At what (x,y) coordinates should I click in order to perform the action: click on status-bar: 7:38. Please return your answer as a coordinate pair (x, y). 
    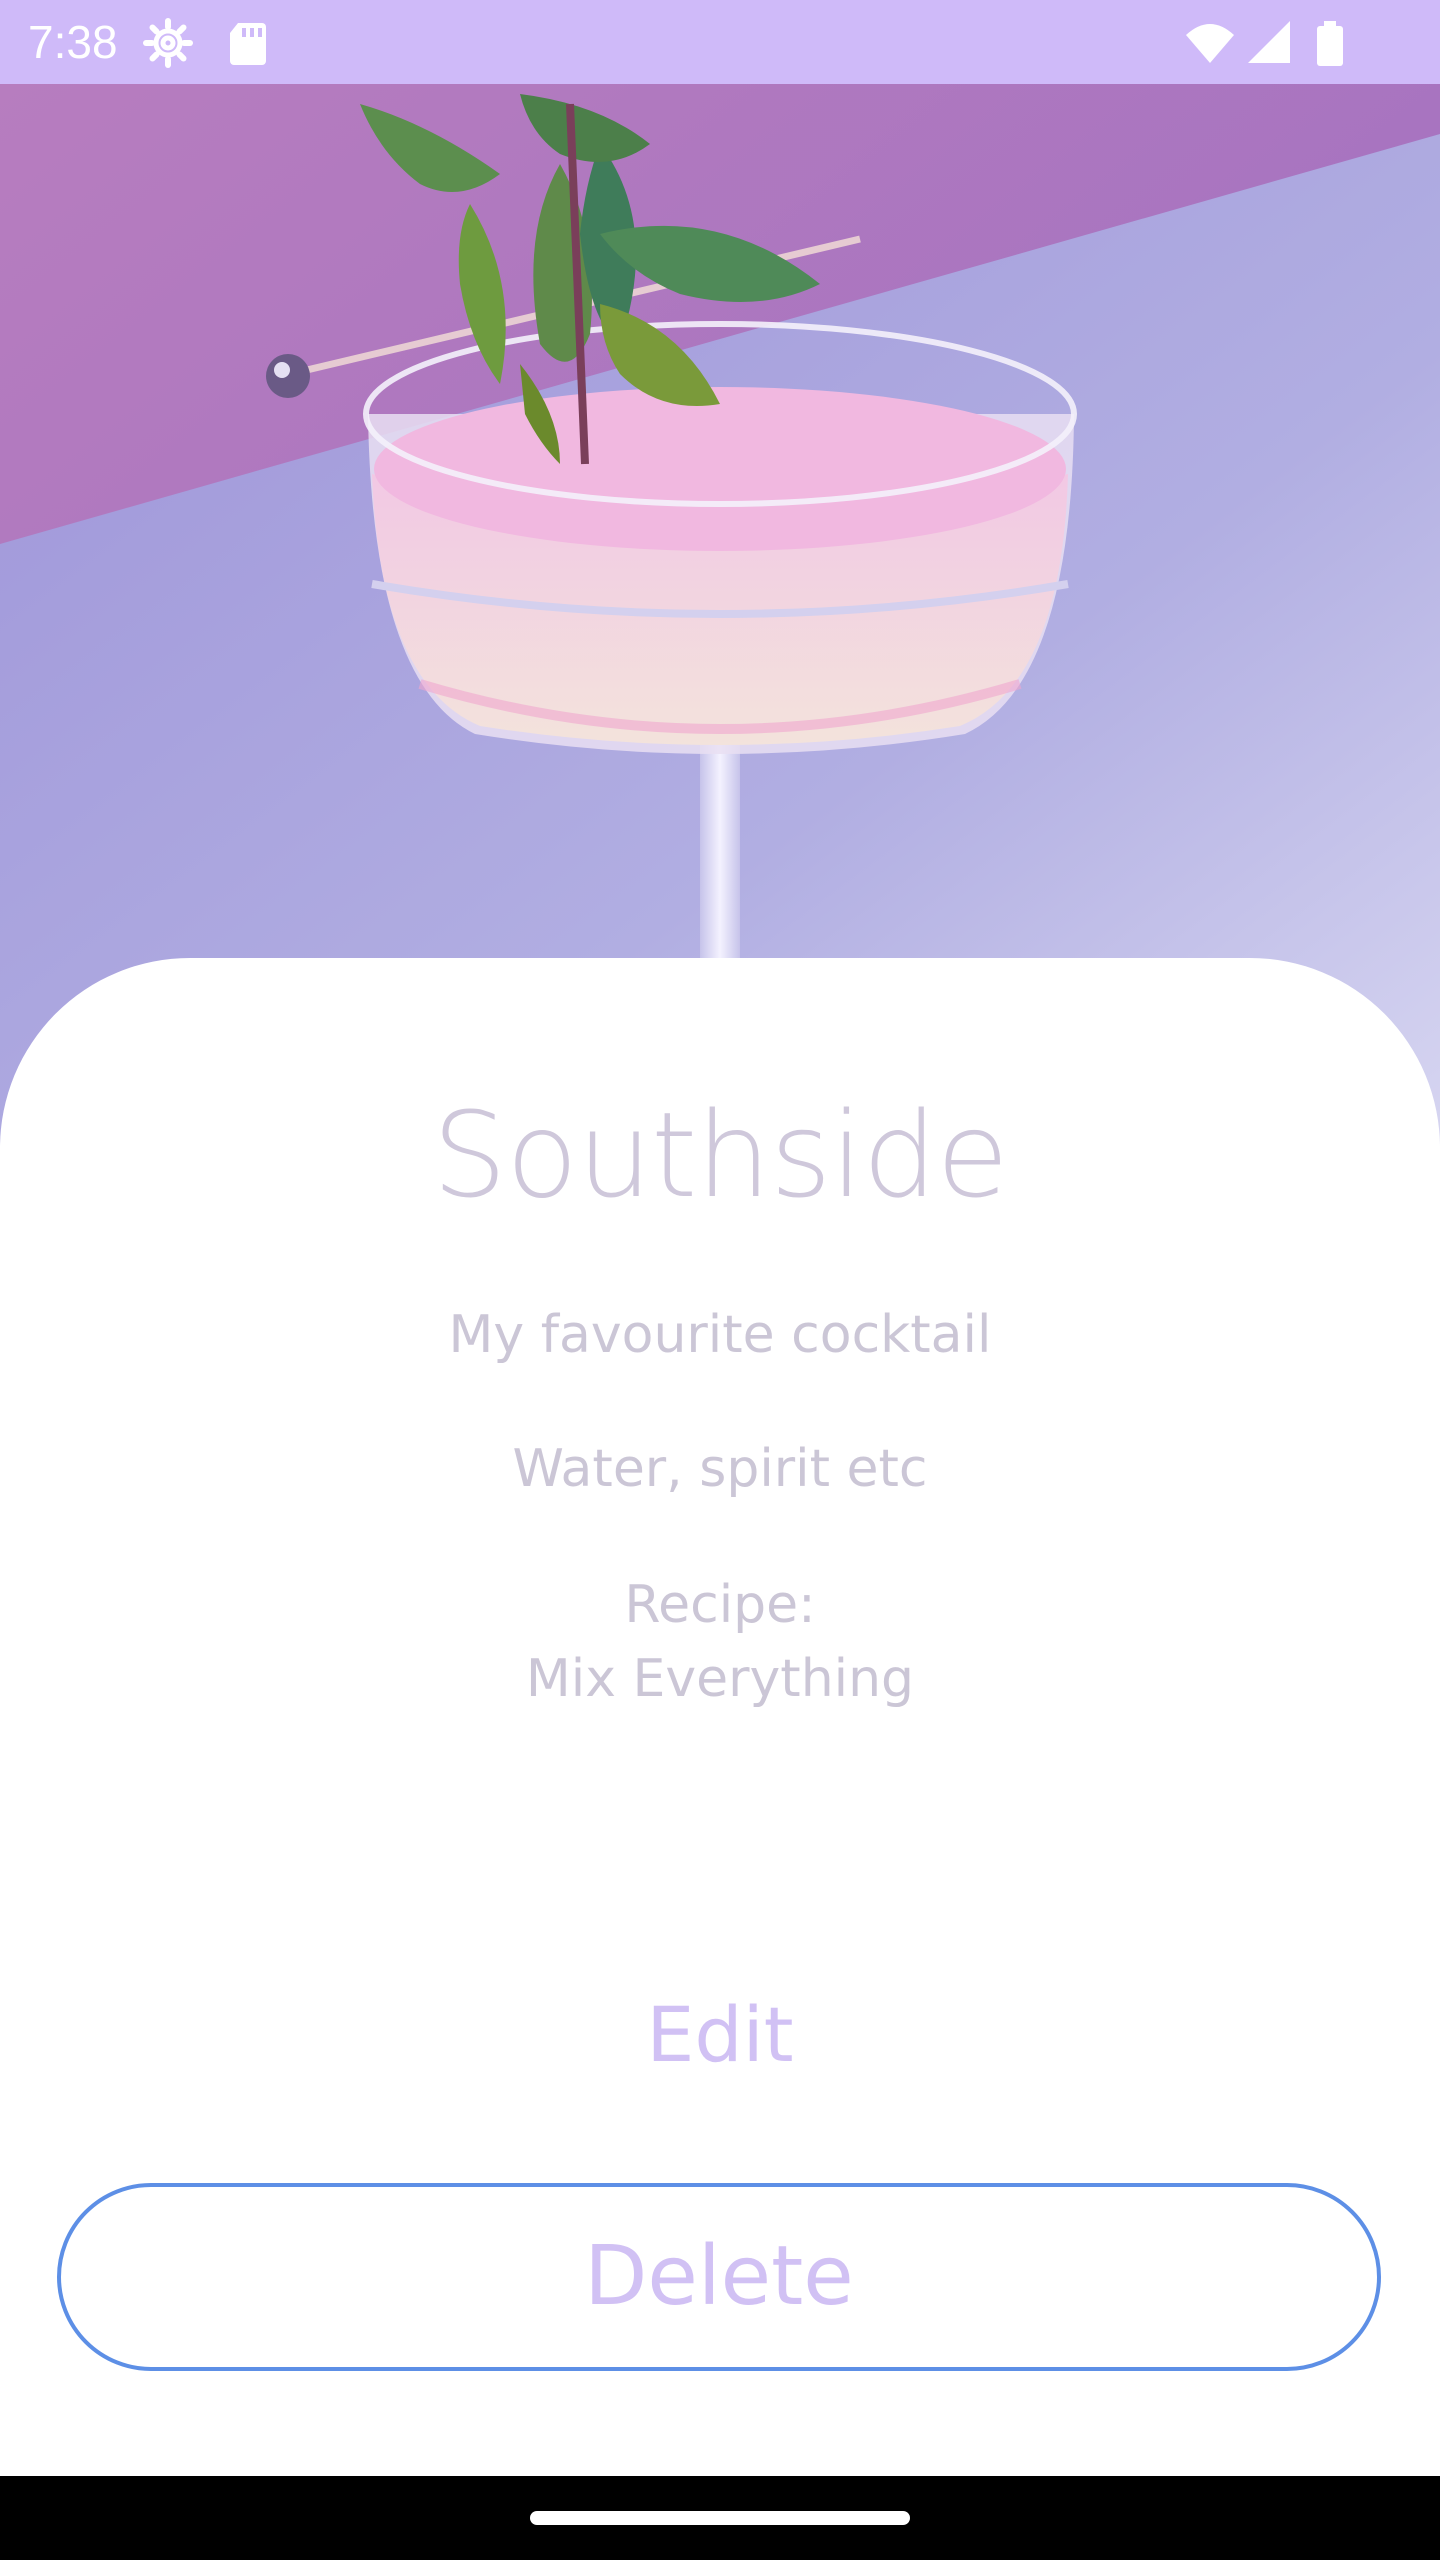
    Looking at the image, I should click on (720, 42).